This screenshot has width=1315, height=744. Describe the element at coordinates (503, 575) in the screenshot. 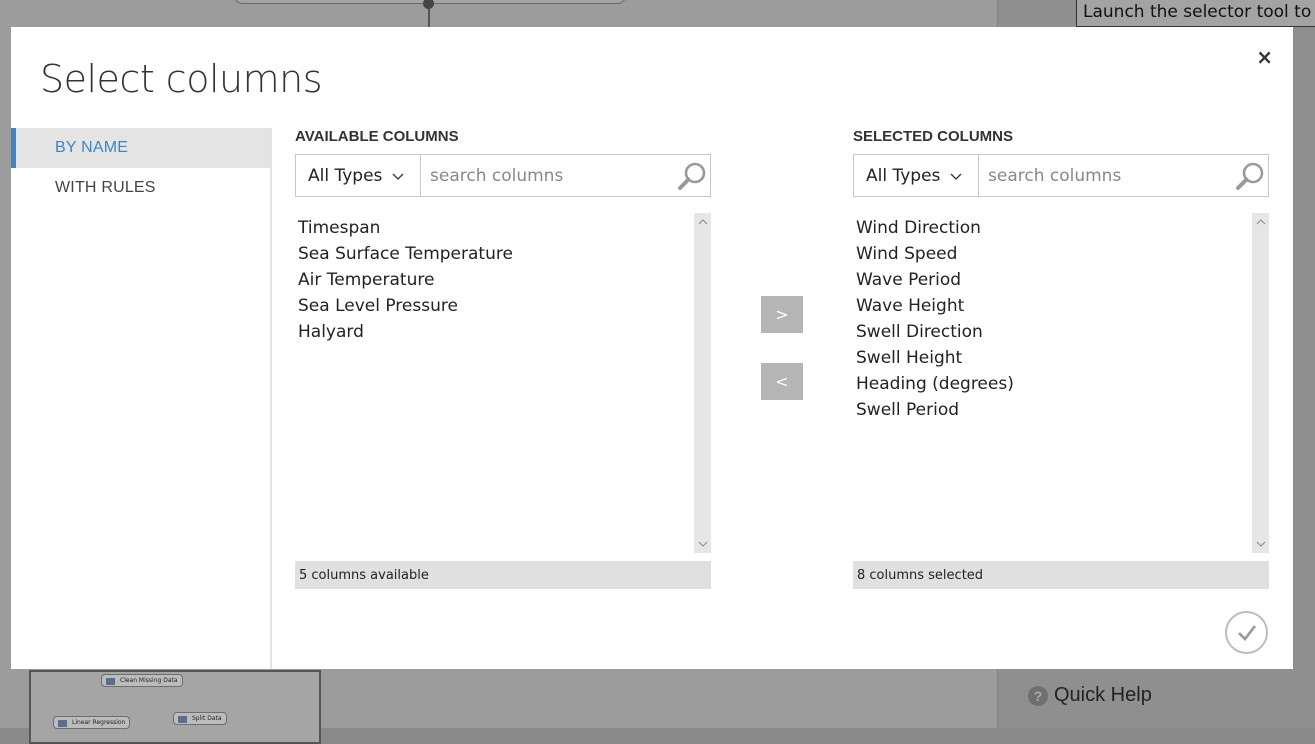

I see `available-status: 5 columns available` at that location.